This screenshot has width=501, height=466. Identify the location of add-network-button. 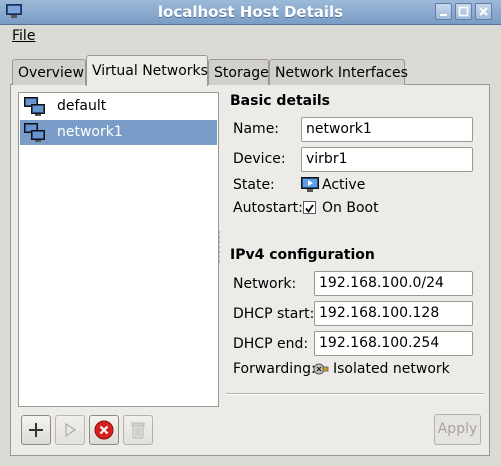
(36, 430).